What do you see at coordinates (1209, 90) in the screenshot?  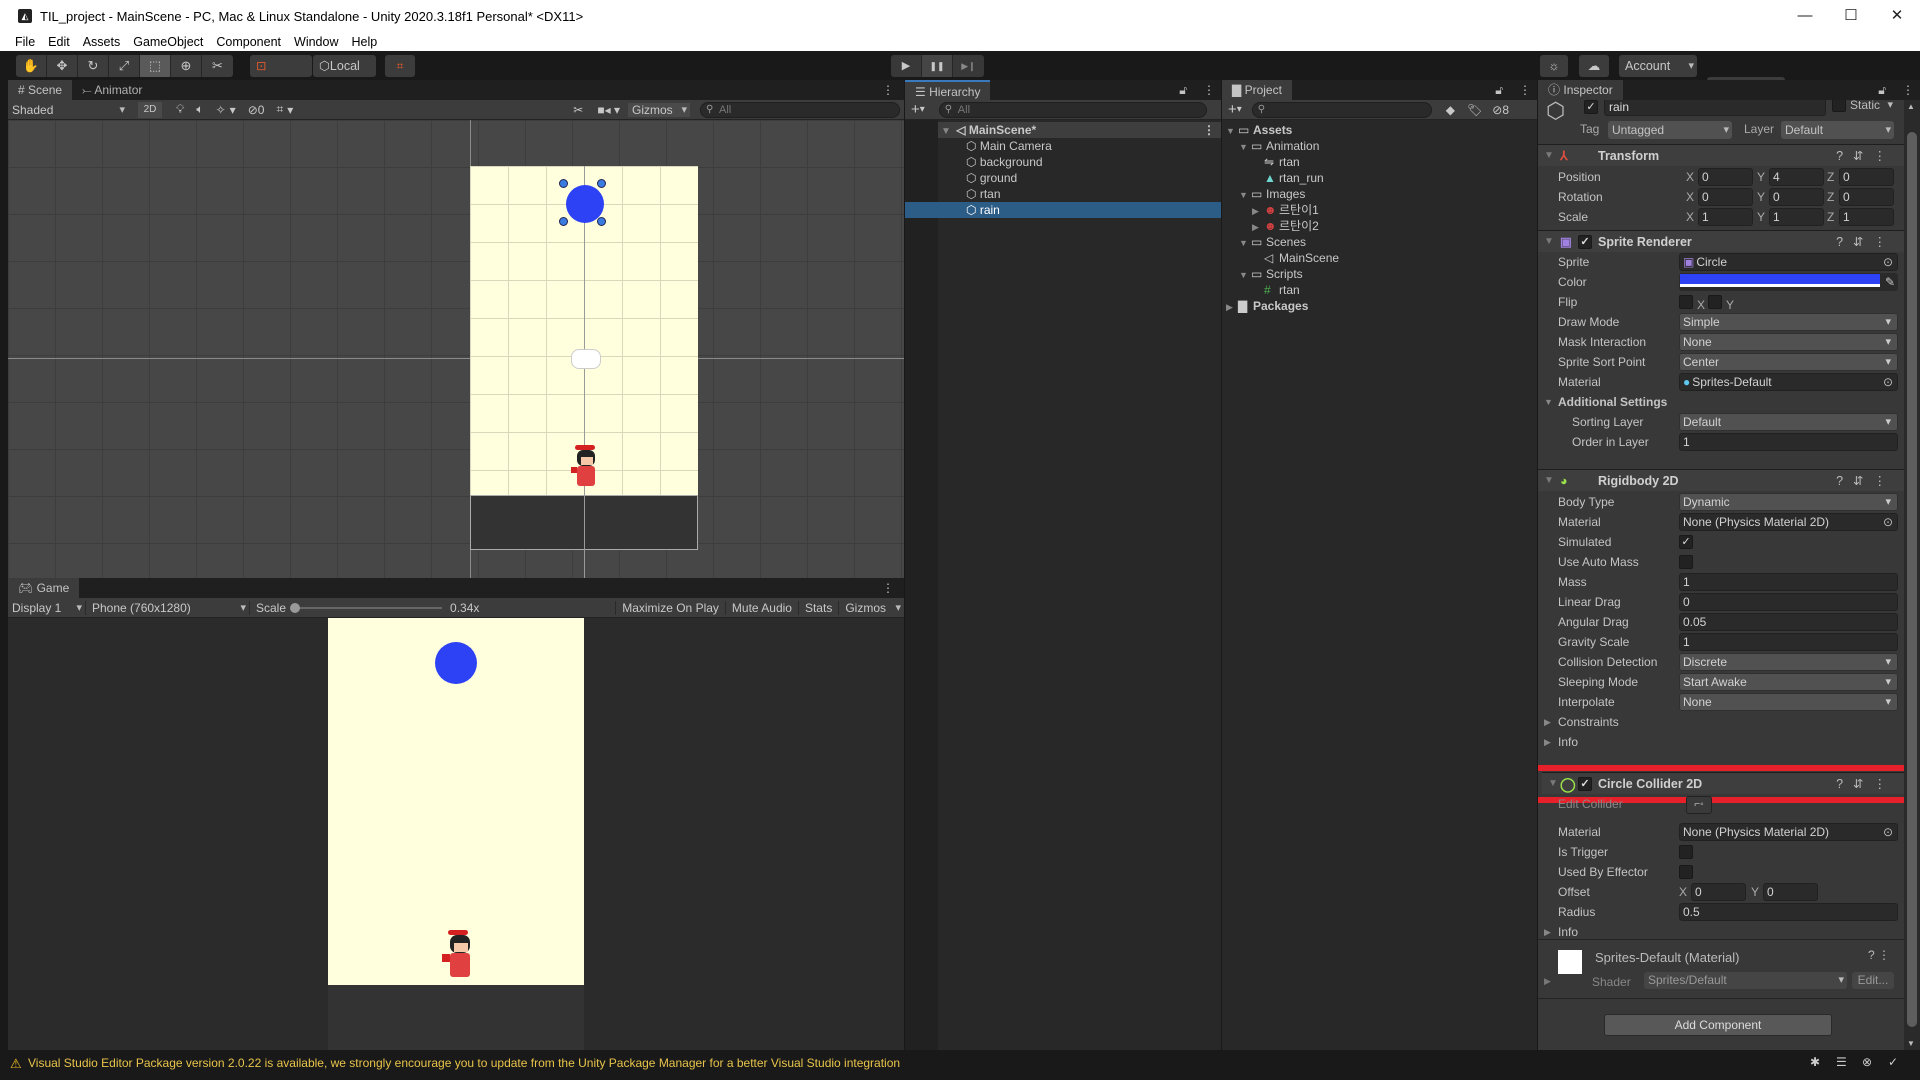 I see `hierarchy-menu-icon: ⋮` at bounding box center [1209, 90].